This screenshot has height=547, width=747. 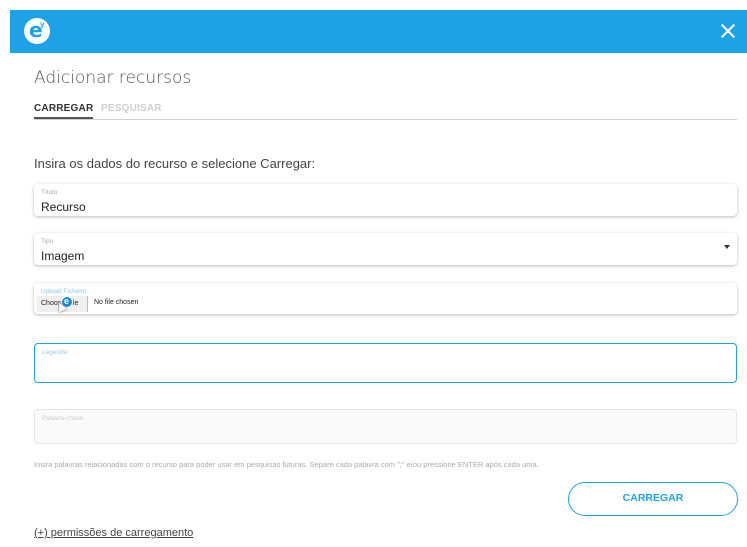 I want to click on type-select-label: Tipo, so click(x=47, y=241).